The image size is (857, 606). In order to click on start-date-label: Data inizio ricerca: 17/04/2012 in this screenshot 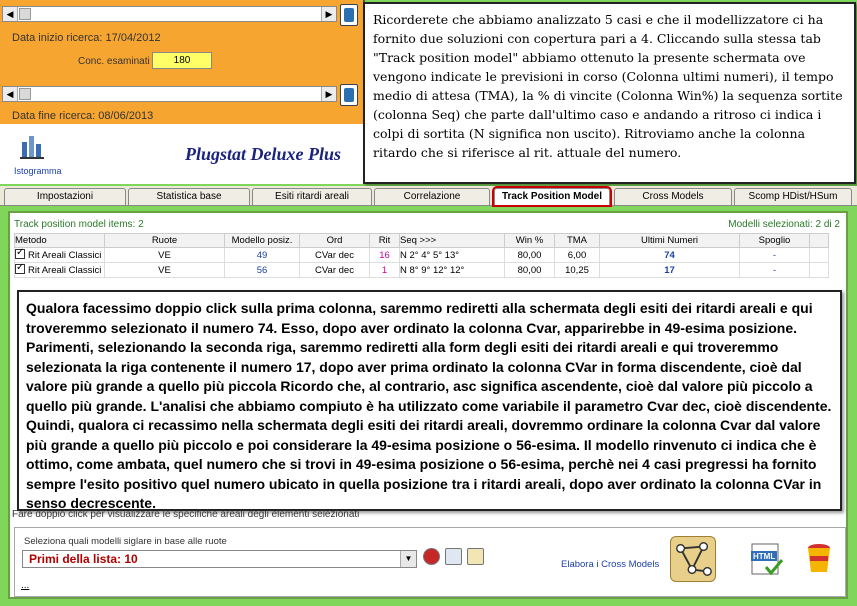, I will do `click(86, 38)`.